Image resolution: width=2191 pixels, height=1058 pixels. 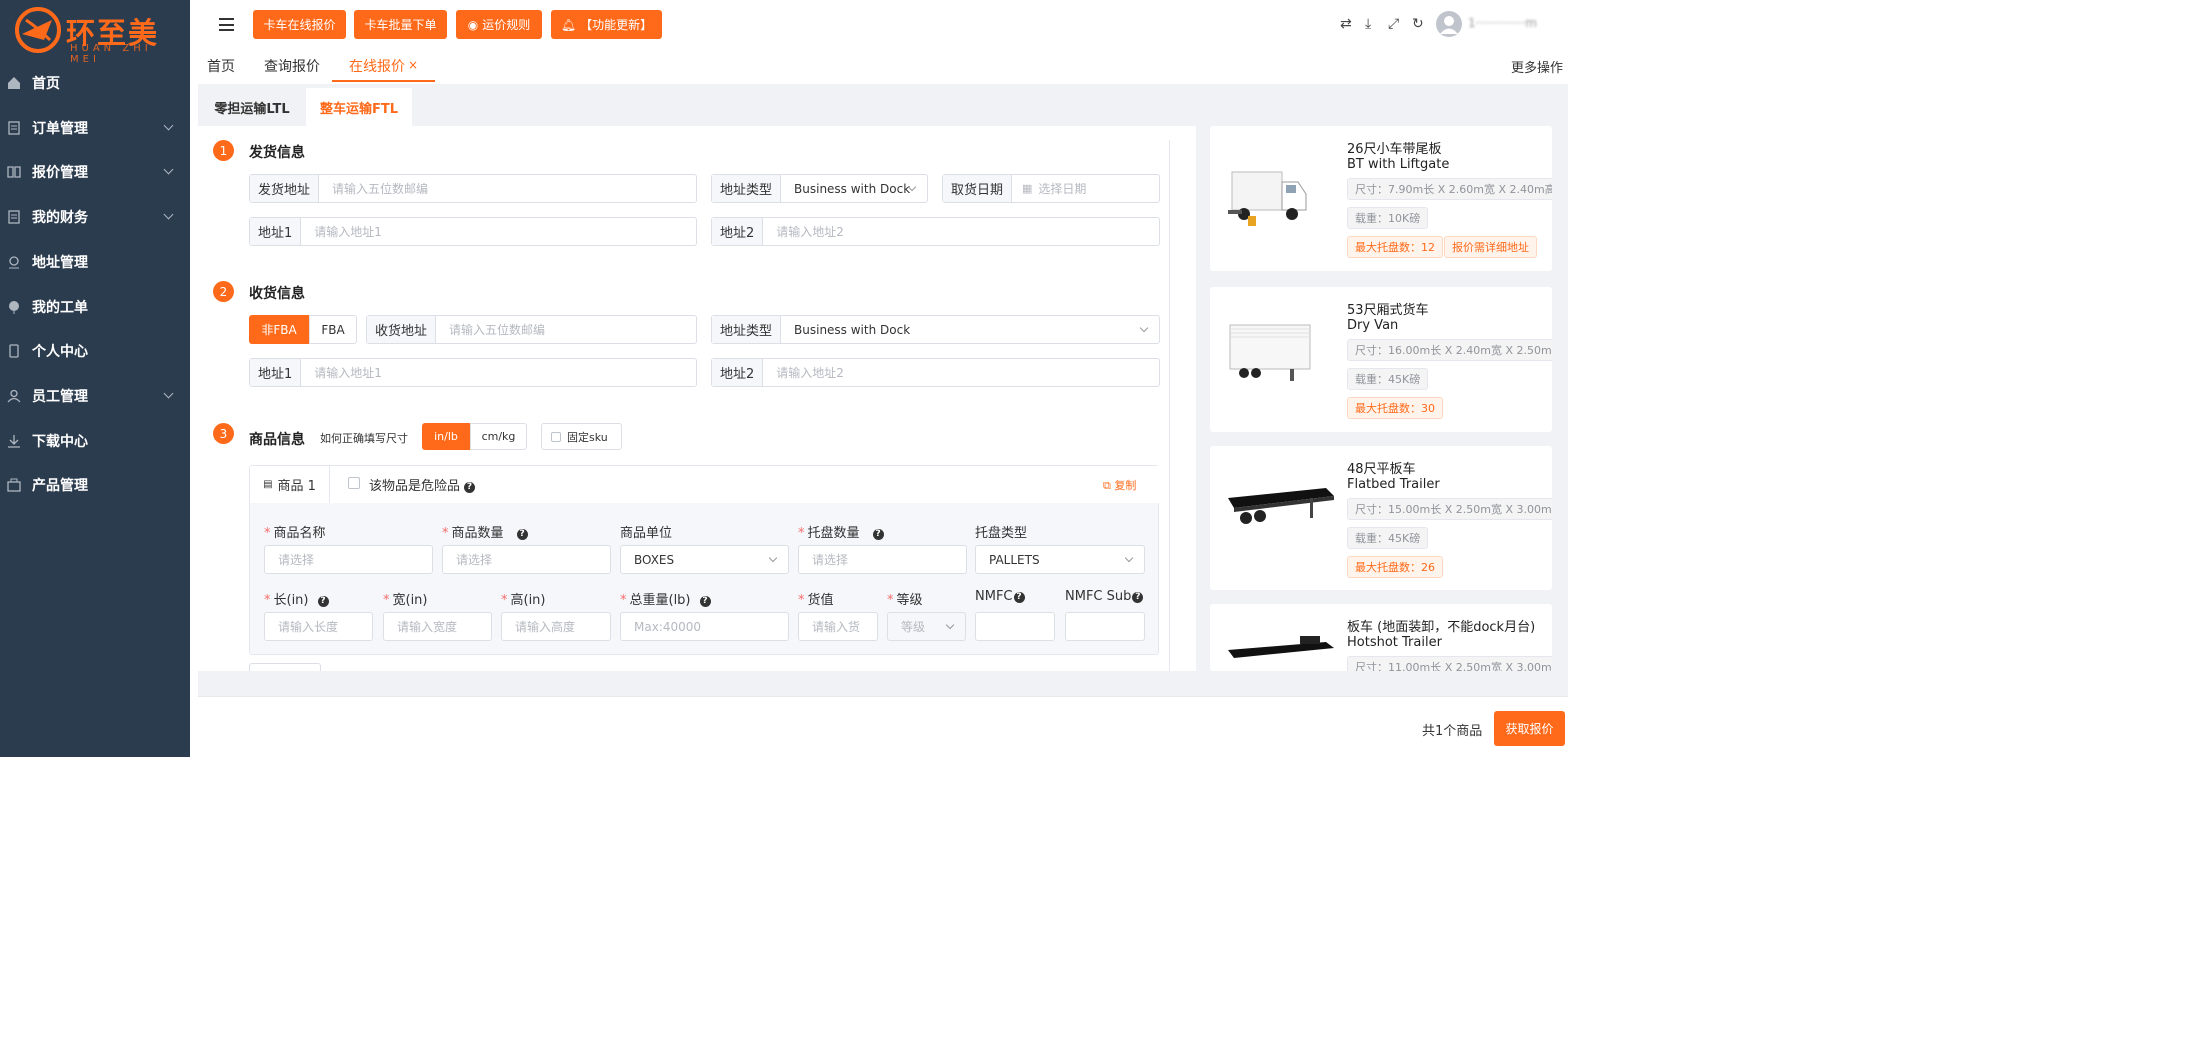 I want to click on recv-address2-input: 请输入地址2, so click(x=803, y=372).